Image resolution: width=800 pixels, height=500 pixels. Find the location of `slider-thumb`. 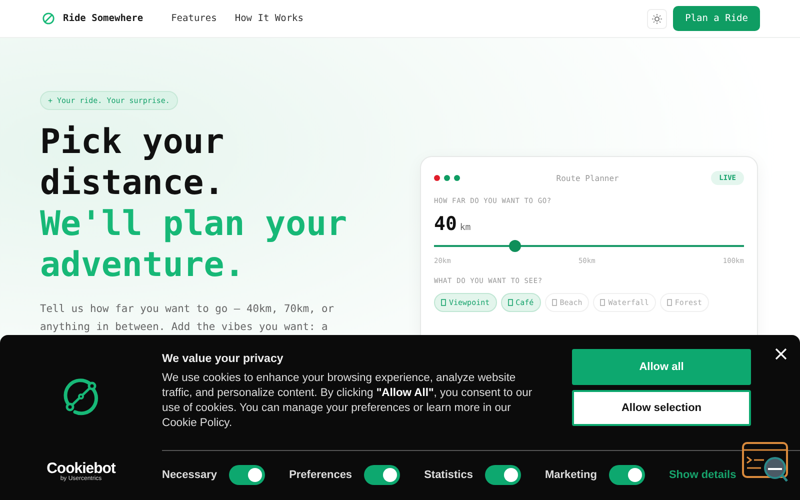

slider-thumb is located at coordinates (514, 246).